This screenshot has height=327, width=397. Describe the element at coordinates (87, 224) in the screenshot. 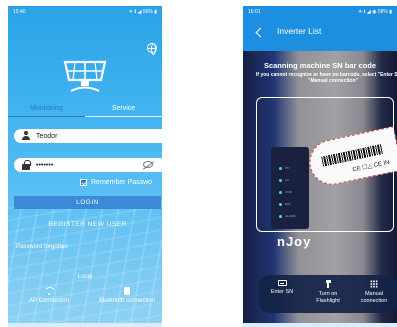

I see `register-button: REGISTER NEW USER` at that location.